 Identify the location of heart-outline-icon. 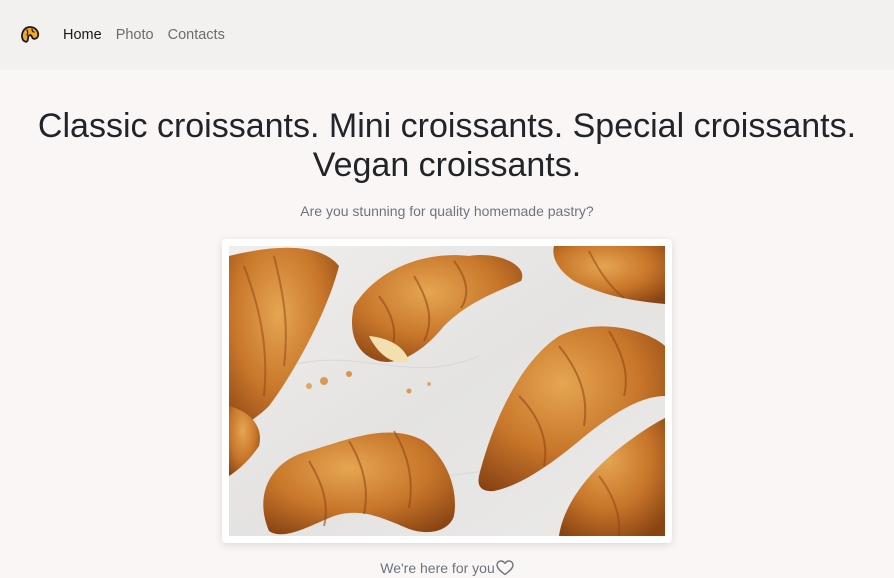
(505, 568).